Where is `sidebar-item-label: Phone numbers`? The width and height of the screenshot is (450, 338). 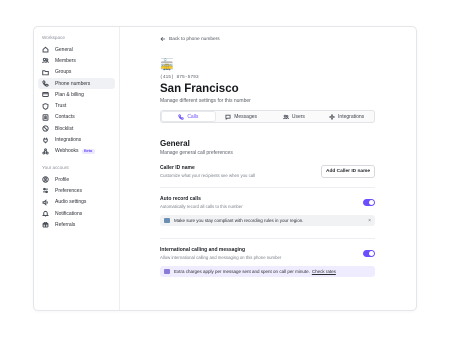
sidebar-item-label: Phone numbers is located at coordinates (73, 83).